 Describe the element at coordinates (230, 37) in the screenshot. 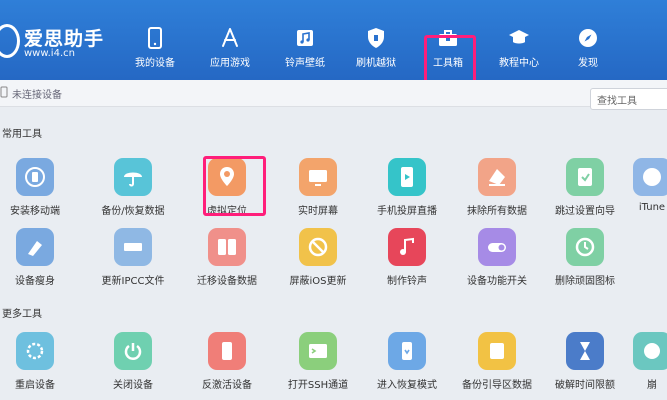

I see `app-store-icon` at that location.